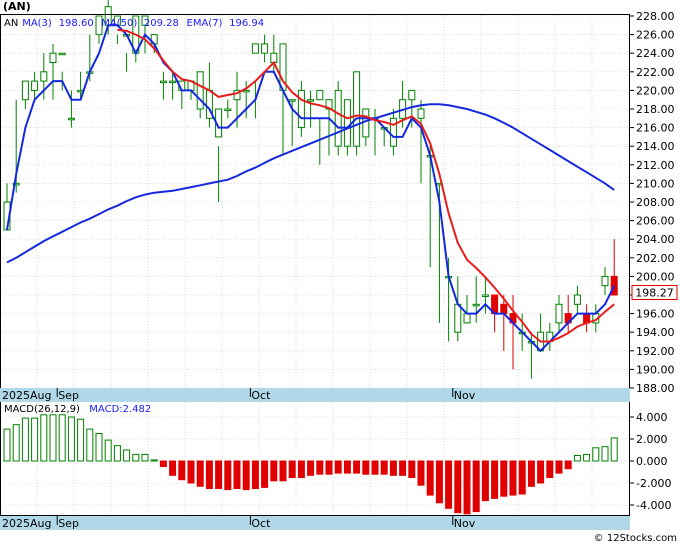 The height and width of the screenshot is (546, 680). Describe the element at coordinates (17, 6) in the screenshot. I see `chart-title: (AN)` at that location.